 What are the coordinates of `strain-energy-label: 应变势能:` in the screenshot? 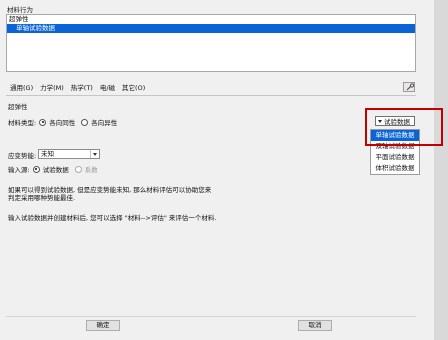 It's located at (22, 156).